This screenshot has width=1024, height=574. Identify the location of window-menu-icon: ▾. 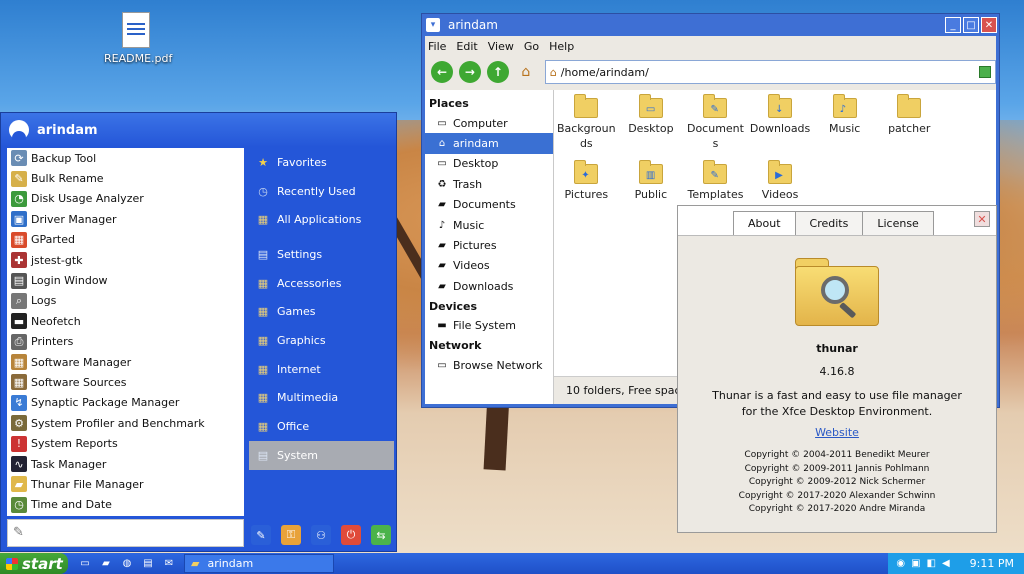
(433, 25).